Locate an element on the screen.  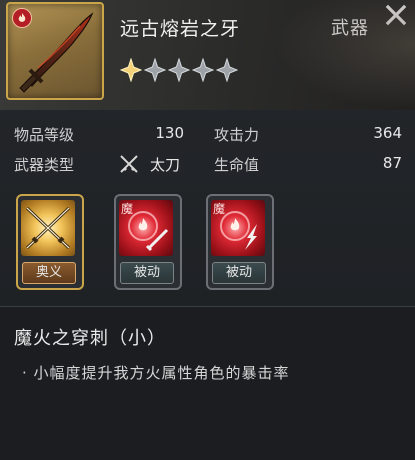
skill-slot-passive-2: 魔 被动 is located at coordinates (240, 242).